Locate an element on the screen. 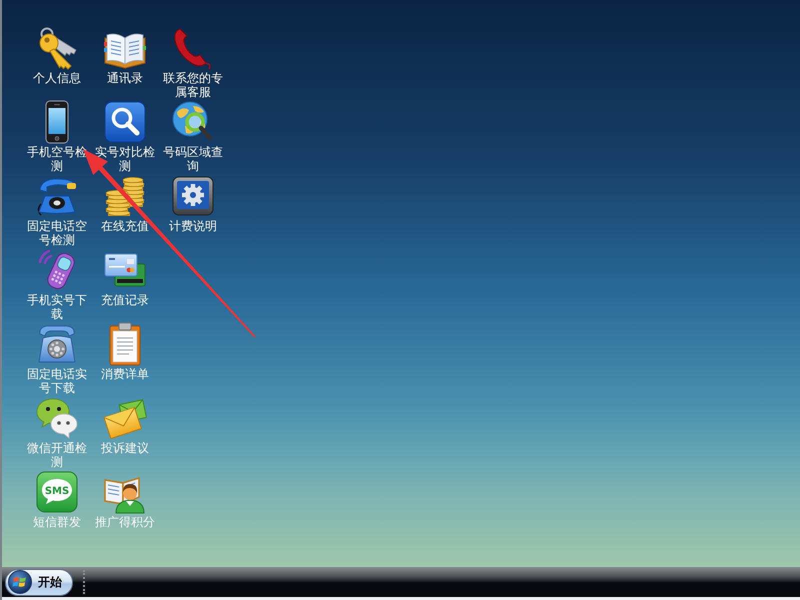 Image resolution: width=800 pixels, height=600 pixels. start-orb-icon is located at coordinates (20, 582).